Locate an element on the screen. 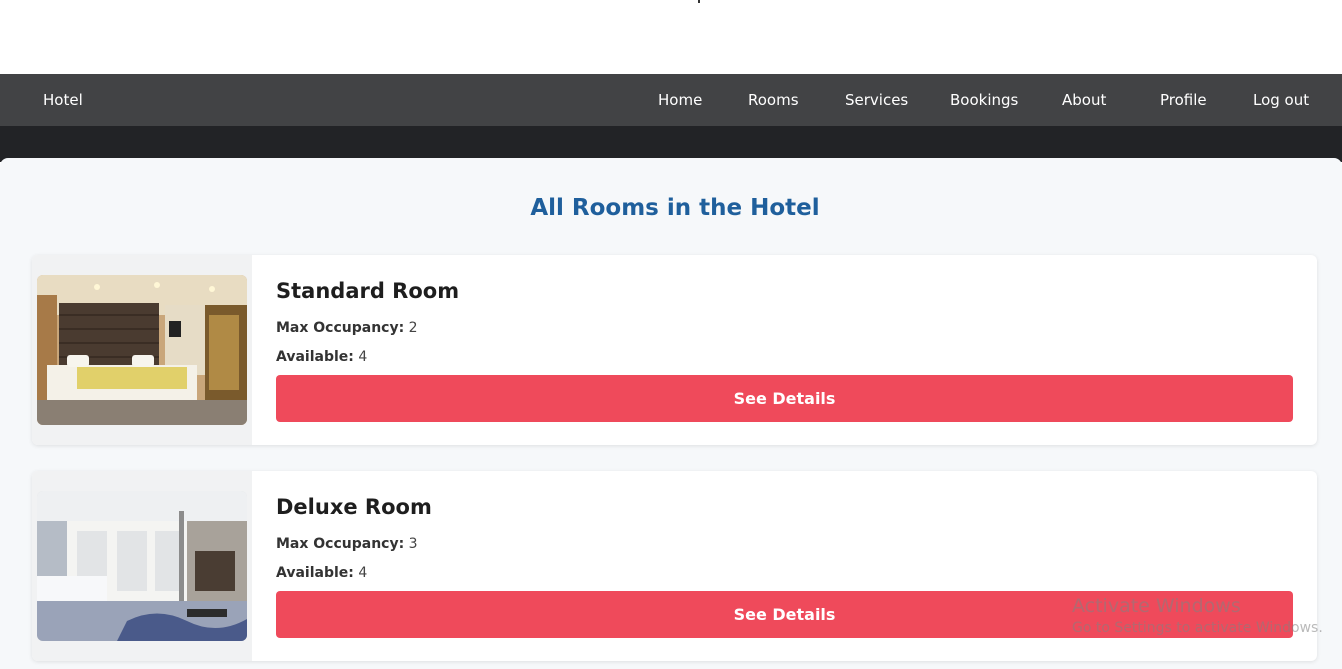  header-band is located at coordinates (671, 144).